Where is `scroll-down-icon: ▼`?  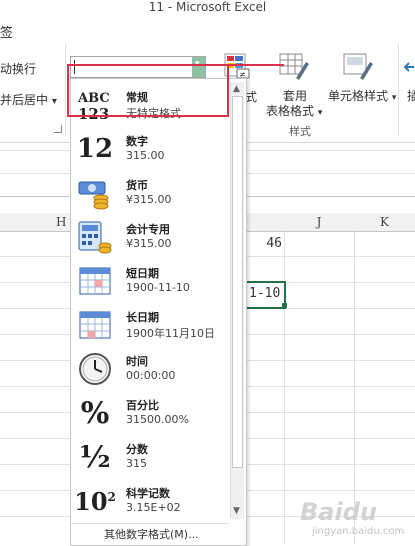
scroll-down-icon: ▼ is located at coordinates (236, 511).